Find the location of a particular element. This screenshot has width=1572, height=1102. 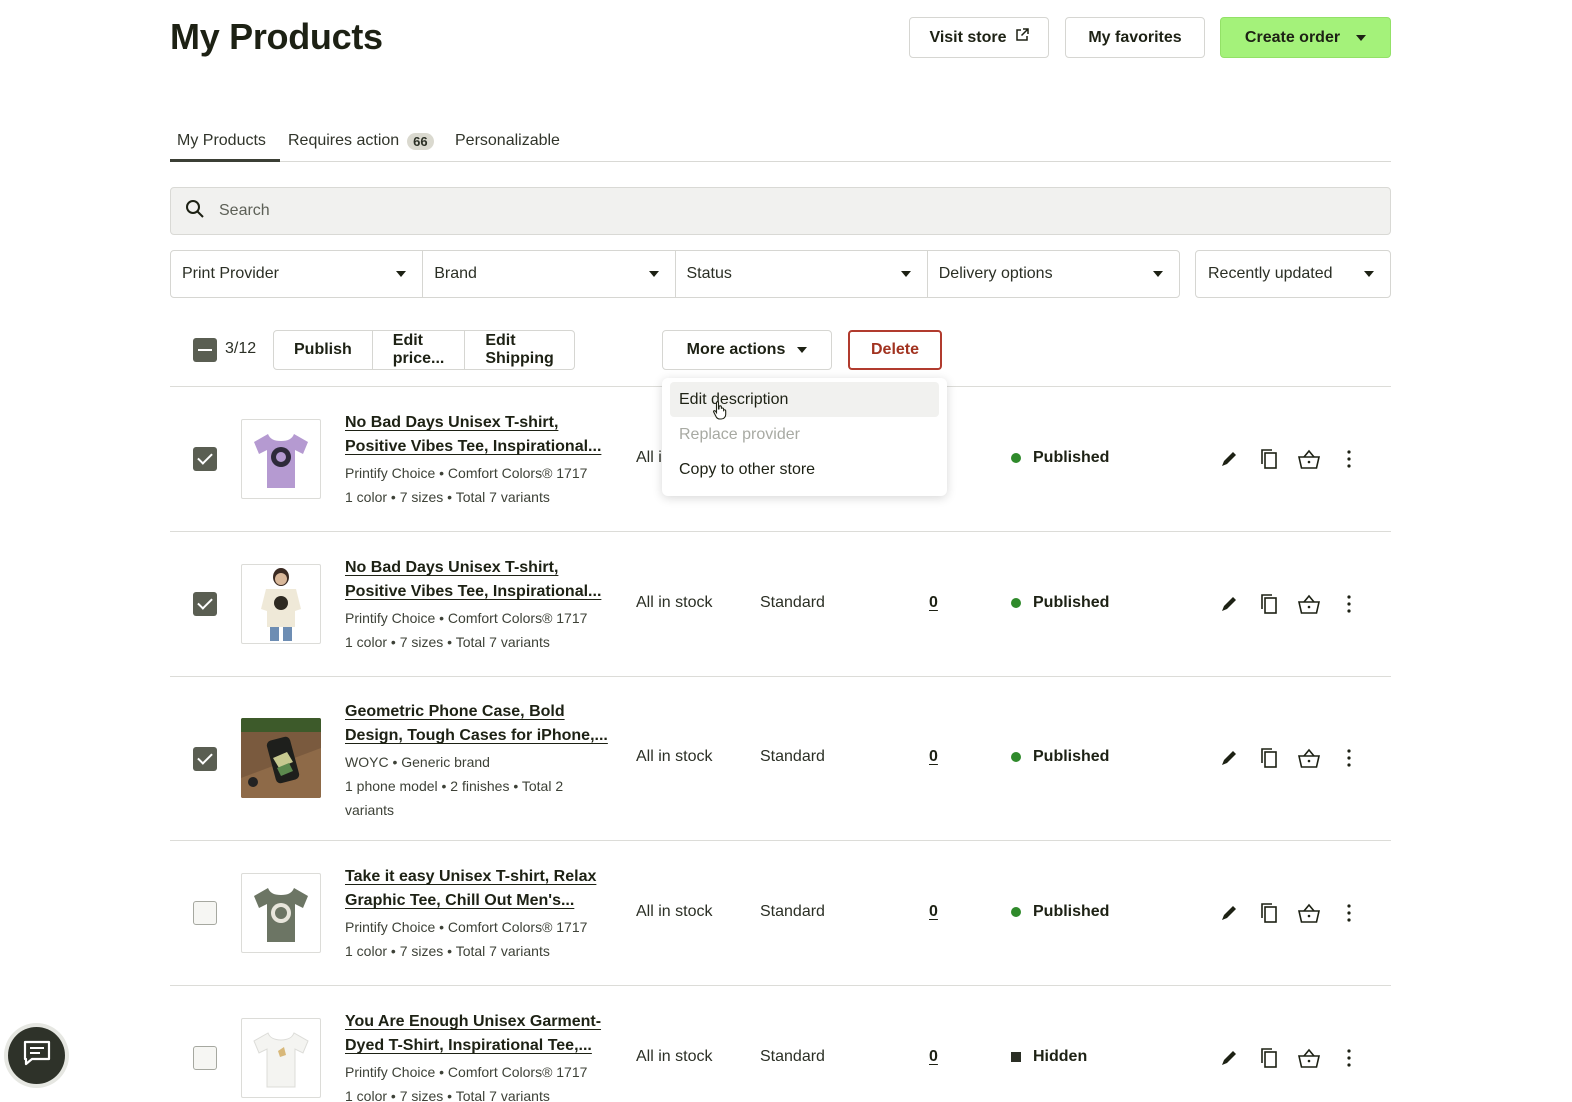

tab-personalizable: Personalizable is located at coordinates (507, 141).